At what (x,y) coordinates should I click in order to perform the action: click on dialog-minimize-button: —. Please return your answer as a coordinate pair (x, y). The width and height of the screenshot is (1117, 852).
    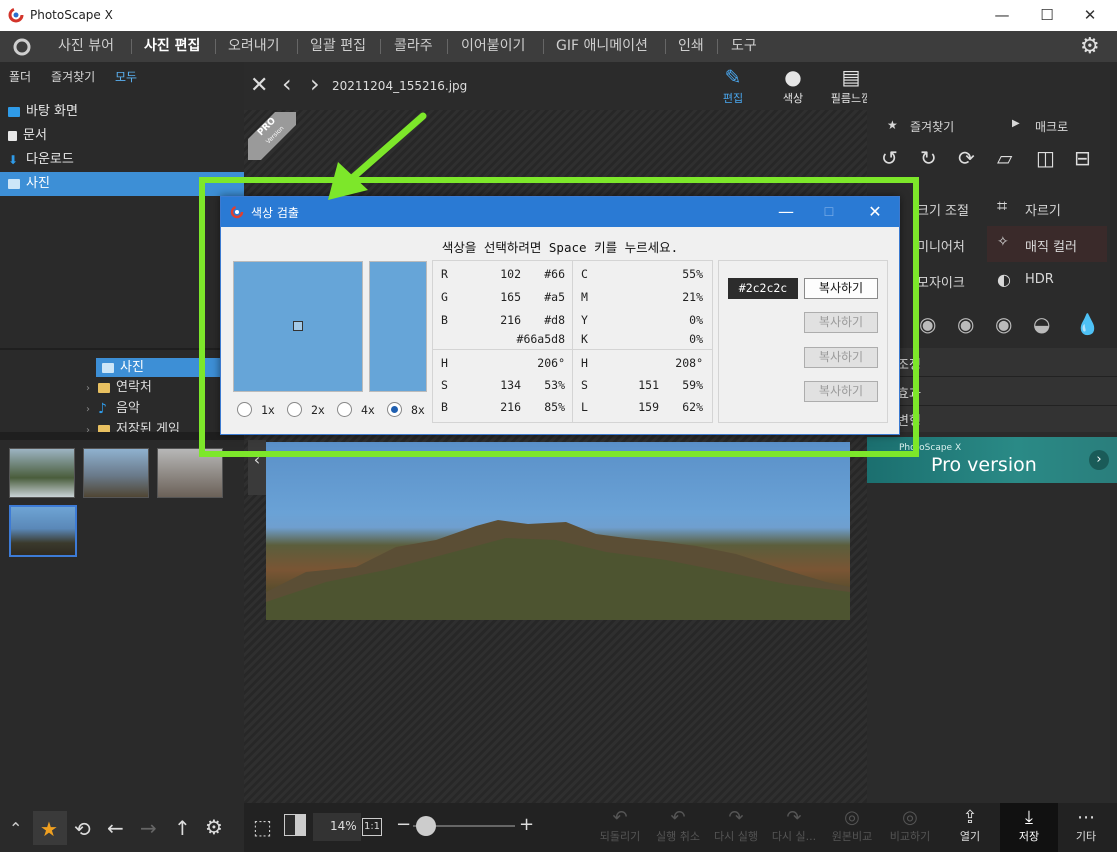
    Looking at the image, I should click on (786, 212).